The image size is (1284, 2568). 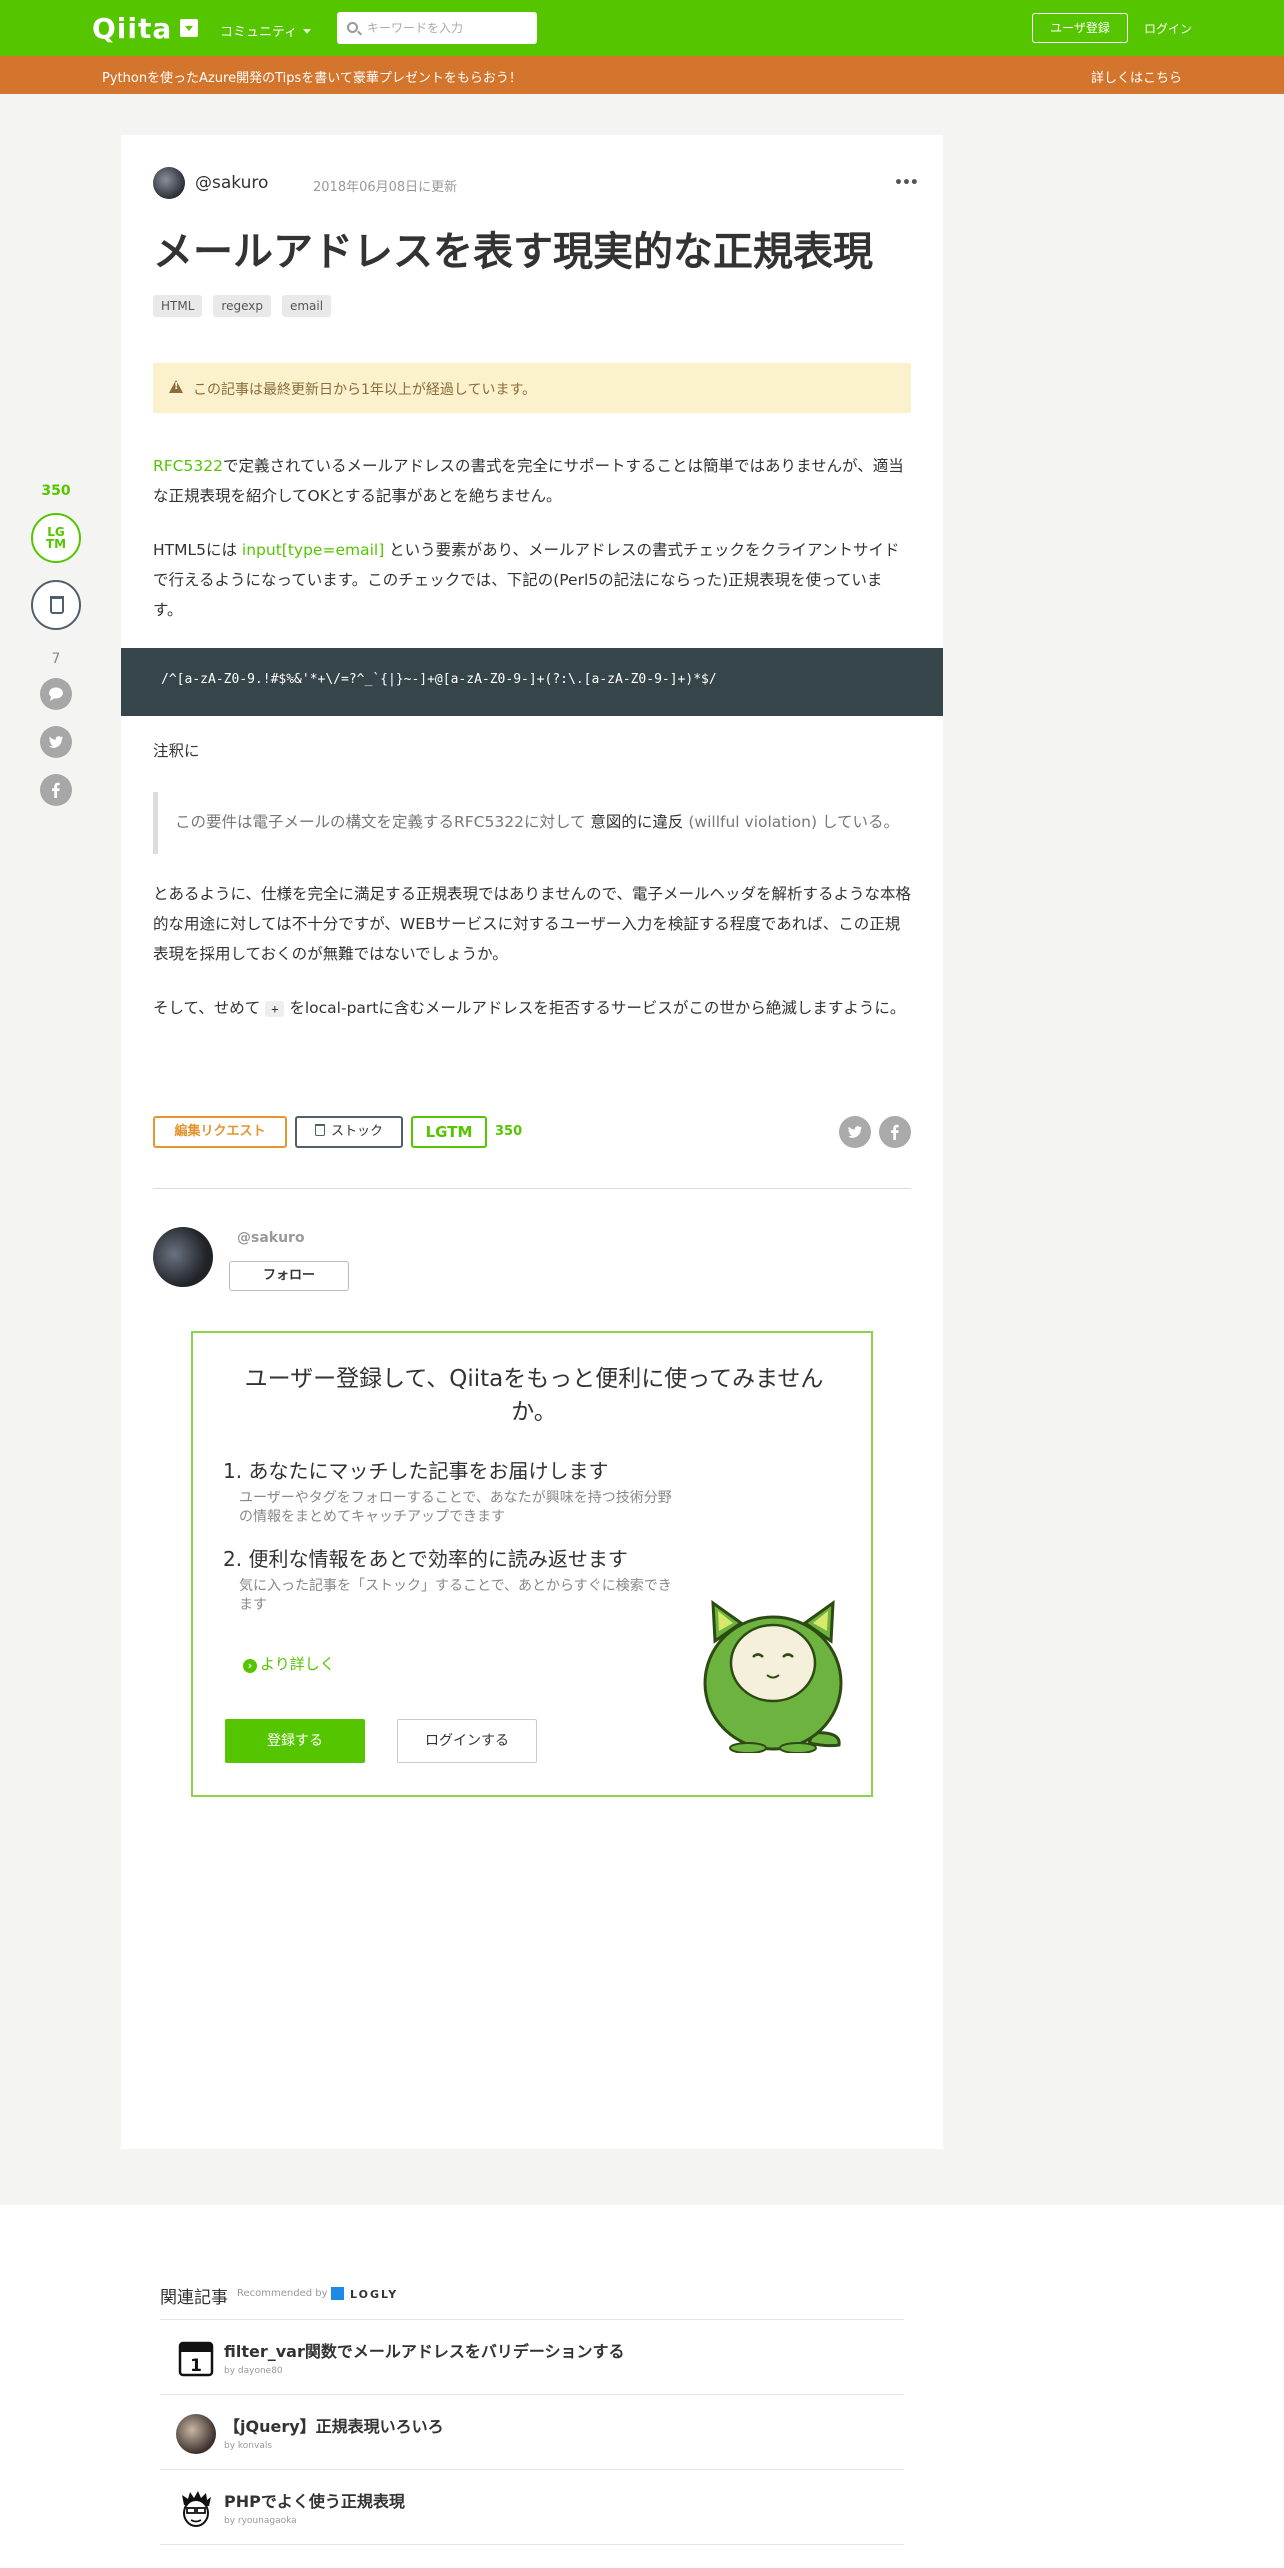 What do you see at coordinates (183, 1257) in the screenshot?
I see `author-avatar-large` at bounding box center [183, 1257].